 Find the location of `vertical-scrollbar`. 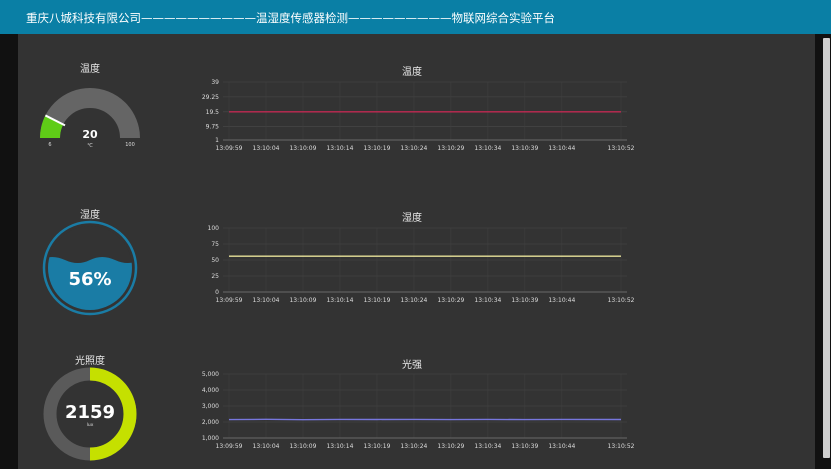

vertical-scrollbar is located at coordinates (826, 251).